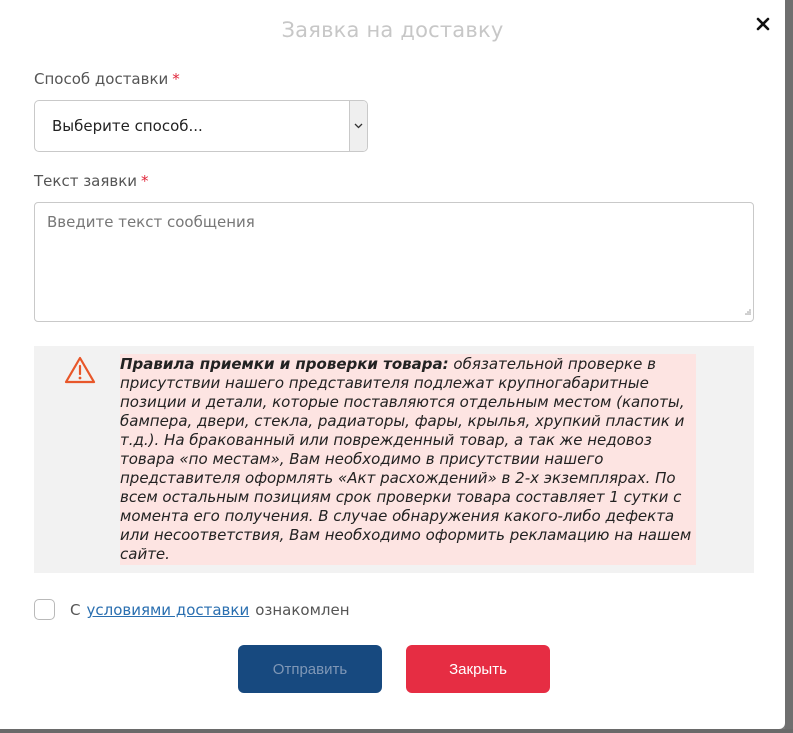  Describe the element at coordinates (302, 610) in the screenshot. I see `agreement-suffix: ознакомлен` at that location.